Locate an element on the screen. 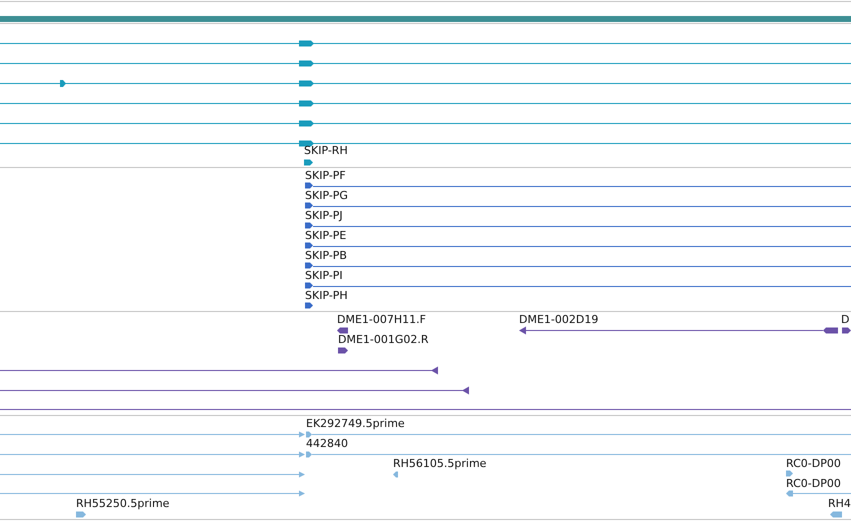 The image size is (851, 521). feature-label: 442840 is located at coordinates (327, 444).